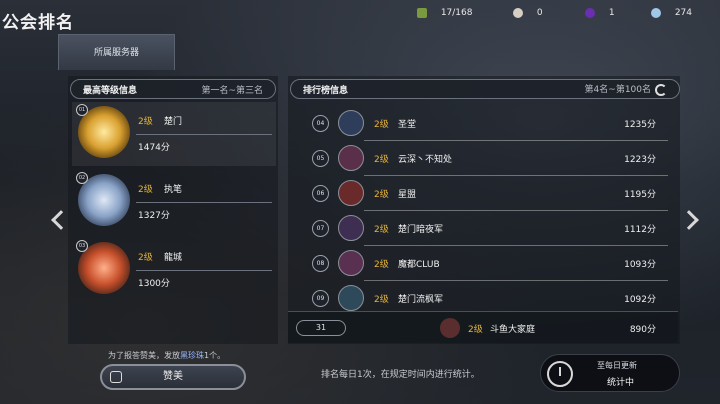 The height and width of the screenshot is (404, 720). I want to click on praise-button: 赞美, so click(173, 377).